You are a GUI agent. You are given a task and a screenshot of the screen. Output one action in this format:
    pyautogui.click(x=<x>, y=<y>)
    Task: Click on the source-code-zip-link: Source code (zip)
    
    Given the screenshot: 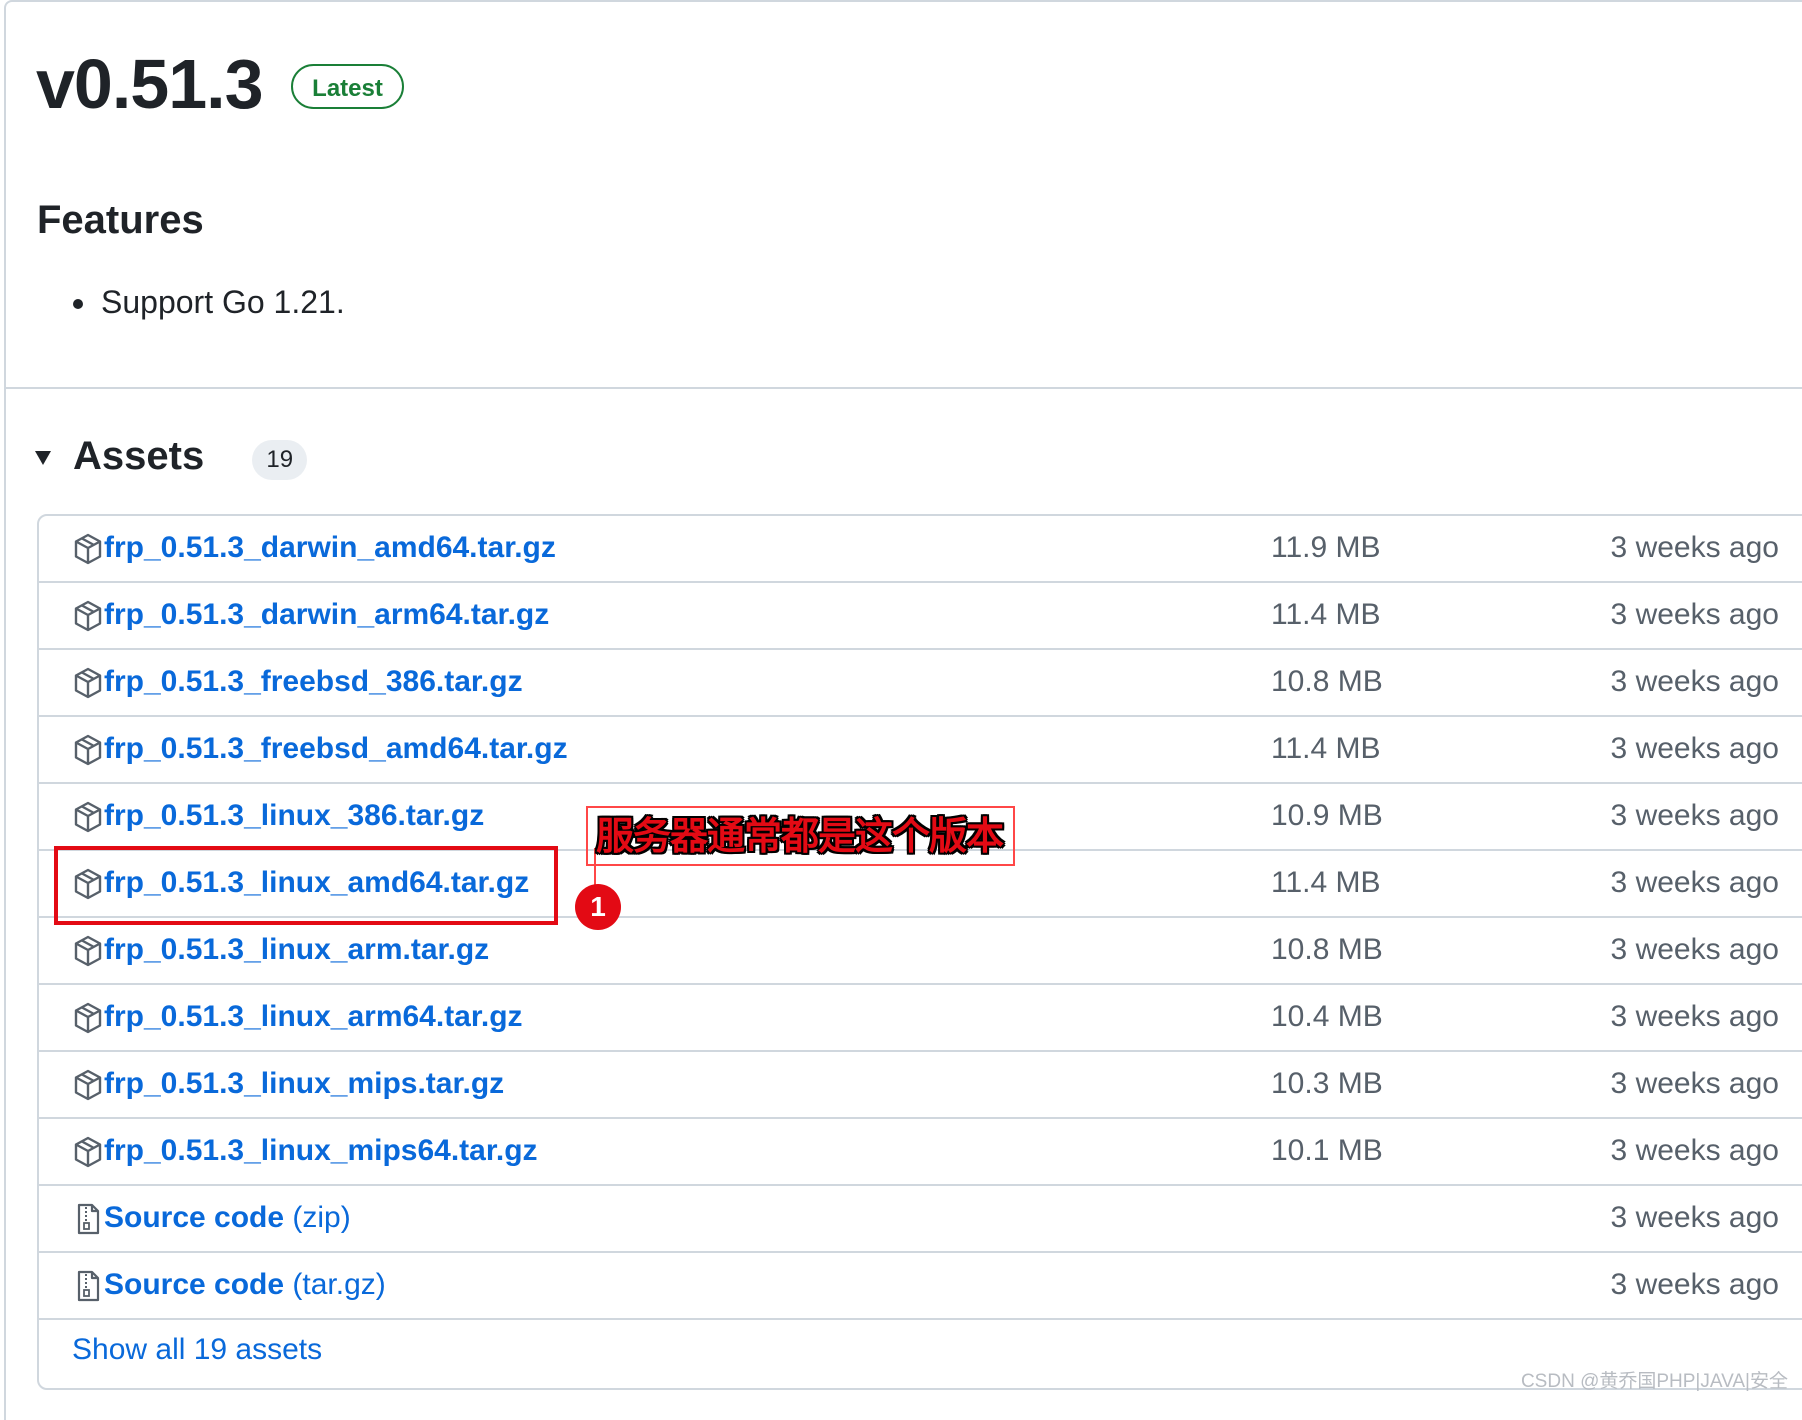 What is the action you would take?
    pyautogui.click(x=227, y=1218)
    